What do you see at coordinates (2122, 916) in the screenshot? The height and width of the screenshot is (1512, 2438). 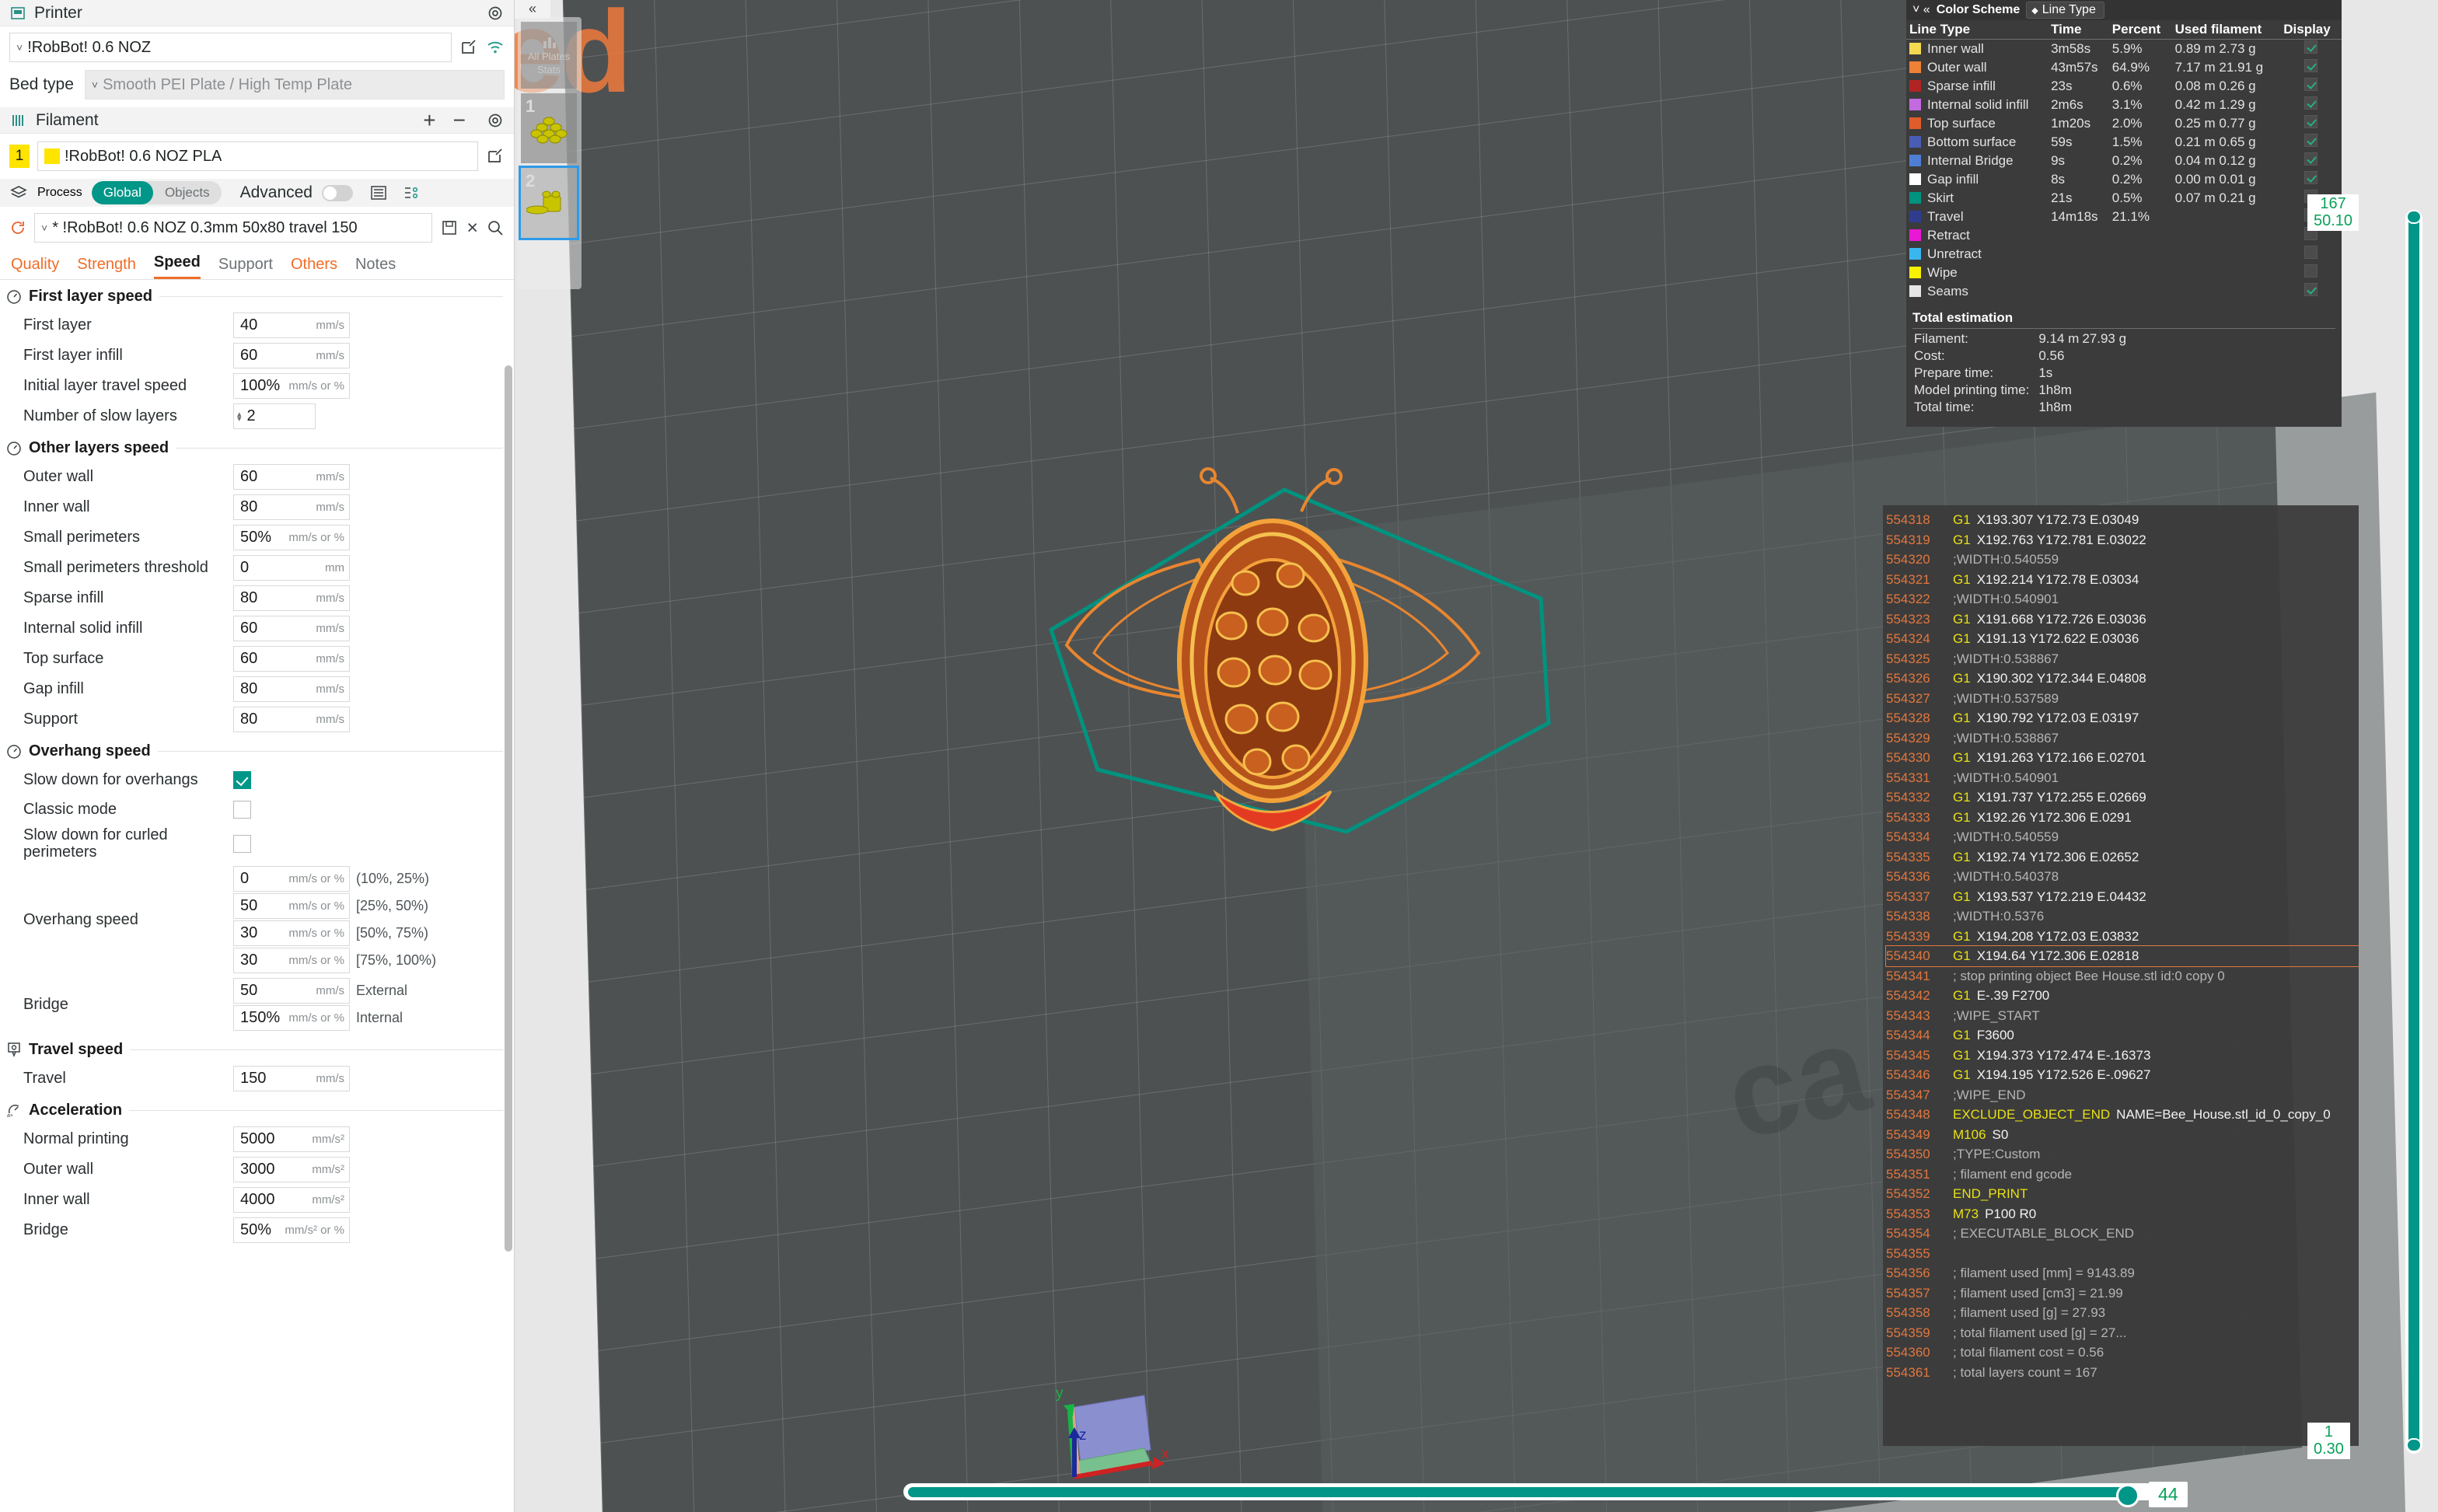 I see `gcode-line: 554338 ;WIDTH:0.5376` at bounding box center [2122, 916].